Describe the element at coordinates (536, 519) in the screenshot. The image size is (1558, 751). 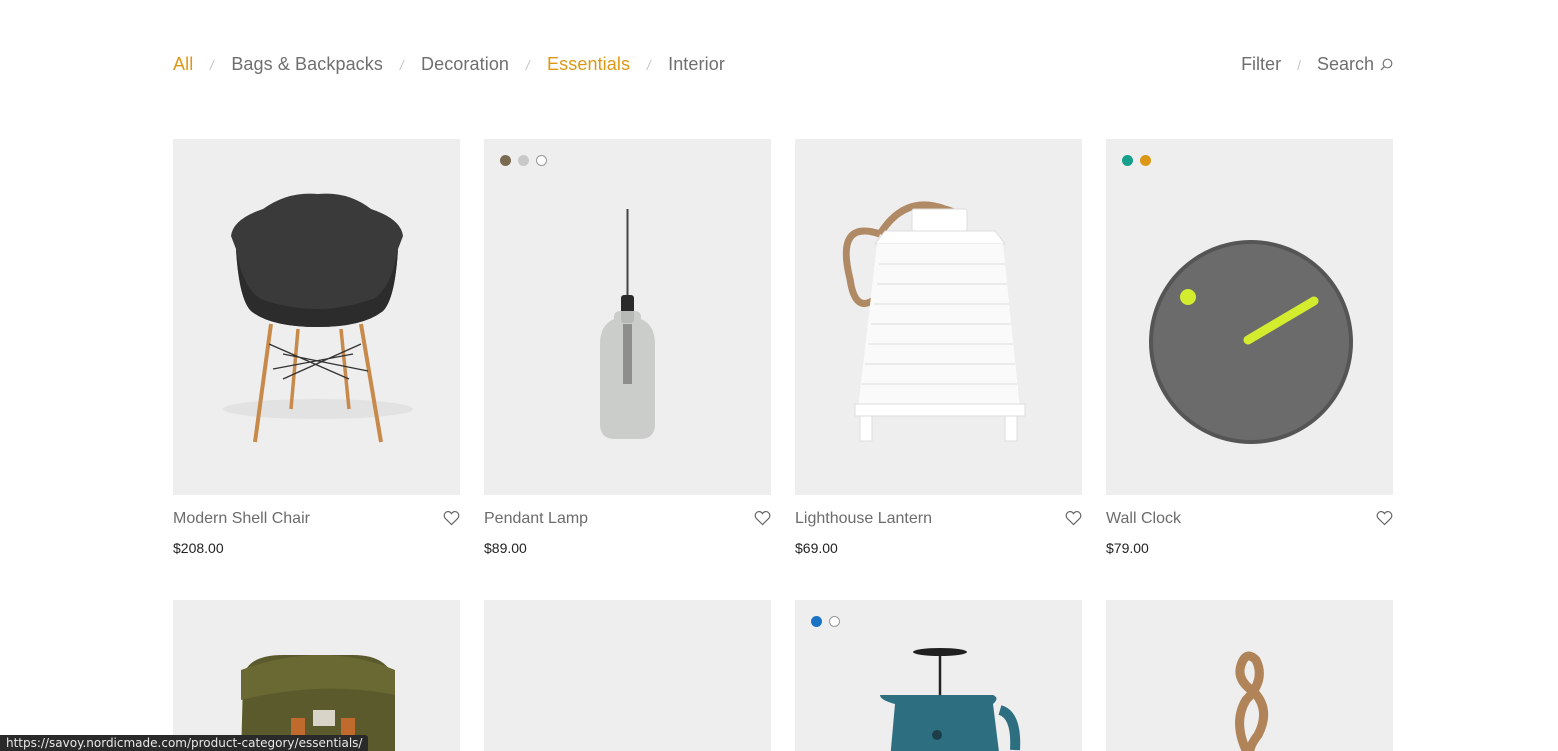
I see `product-name: Pendant Lamp` at that location.